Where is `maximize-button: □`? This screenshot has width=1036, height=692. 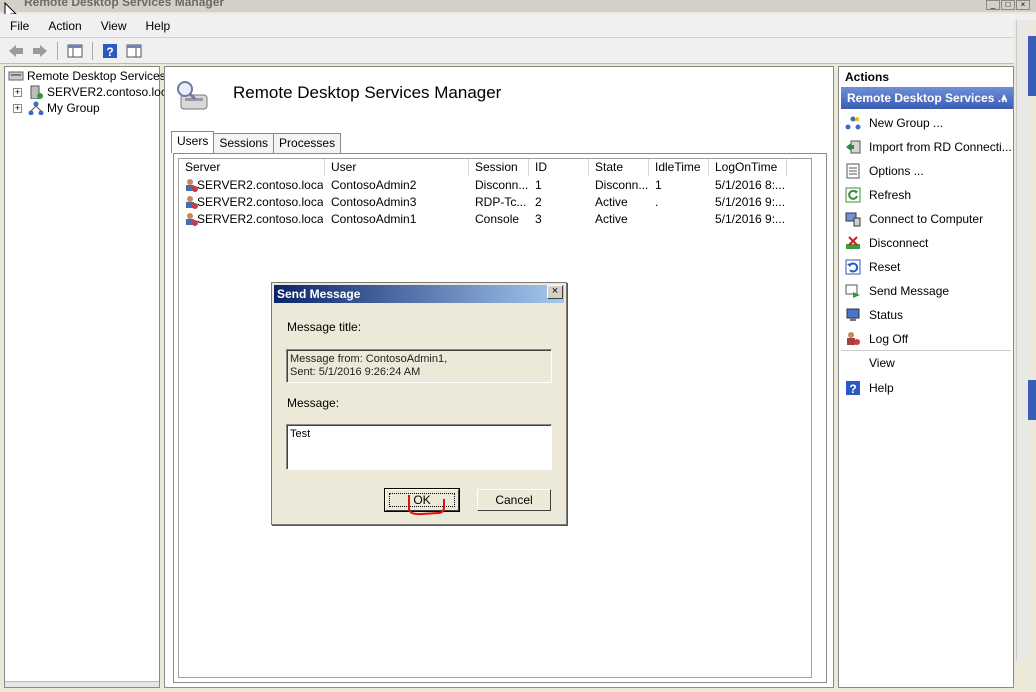 maximize-button: □ is located at coordinates (1008, 5).